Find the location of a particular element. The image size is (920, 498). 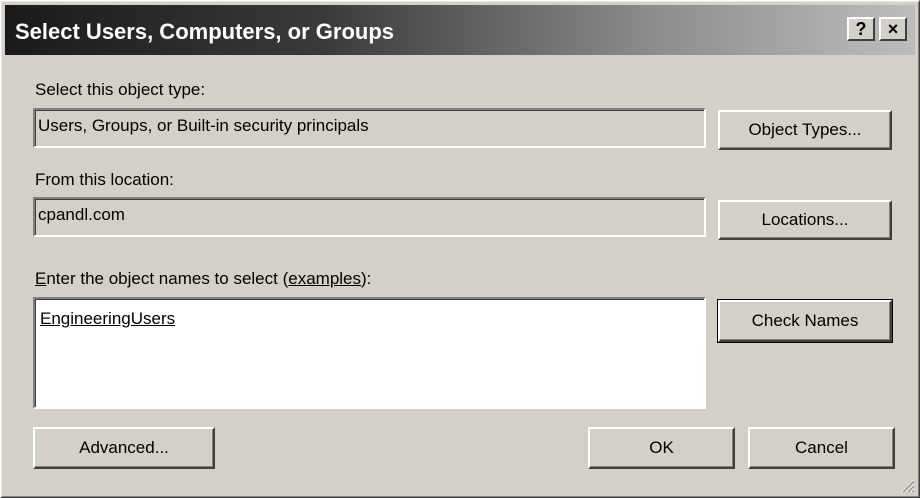

object-type-label: Select this object type: is located at coordinates (120, 89).